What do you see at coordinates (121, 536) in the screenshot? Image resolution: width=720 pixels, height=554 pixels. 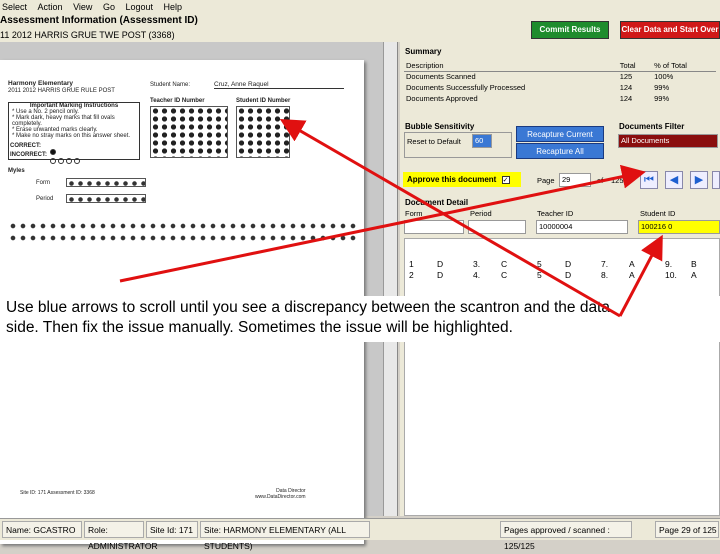 I see `status-role: Role: ADMINISTRATOR` at bounding box center [121, 536].